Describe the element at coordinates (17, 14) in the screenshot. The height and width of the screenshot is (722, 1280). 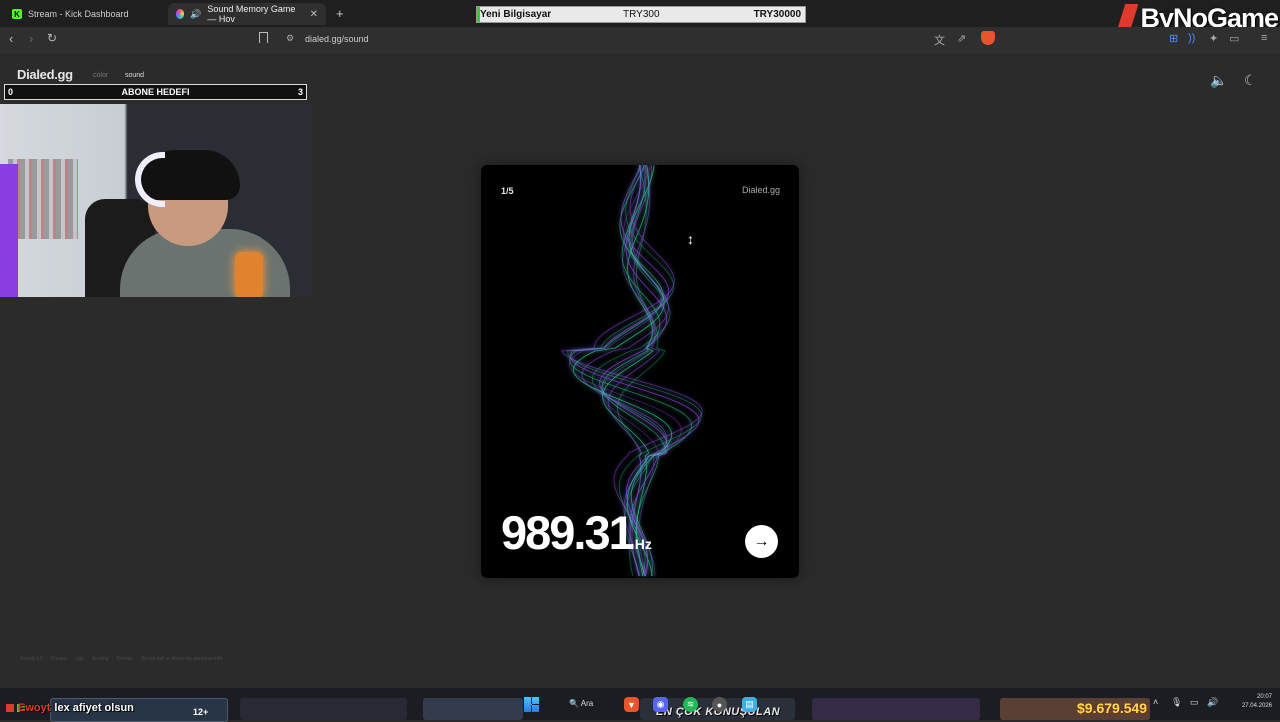
I see `kick-icon: K` at that location.